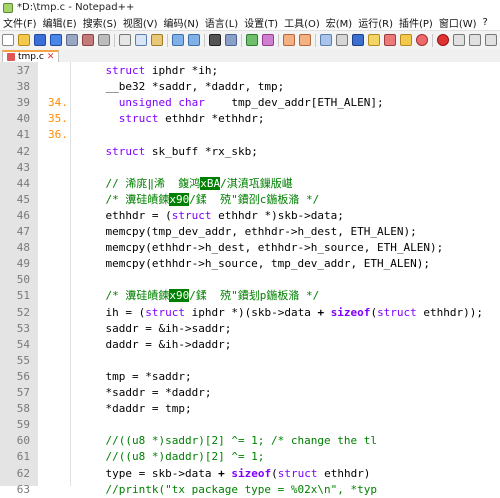 The image size is (500, 498). What do you see at coordinates (302, 22) in the screenshot?
I see `menu-tools: 工具(O)` at bounding box center [302, 22].